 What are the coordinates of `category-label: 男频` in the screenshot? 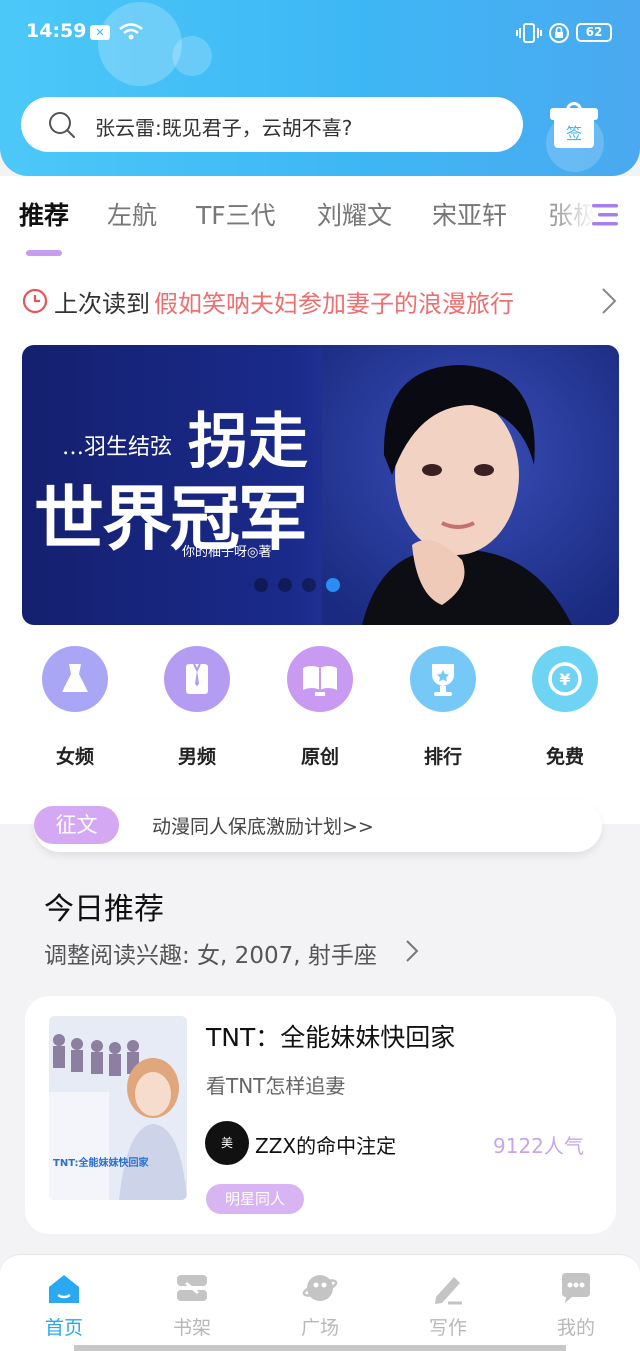 It's located at (196, 757).